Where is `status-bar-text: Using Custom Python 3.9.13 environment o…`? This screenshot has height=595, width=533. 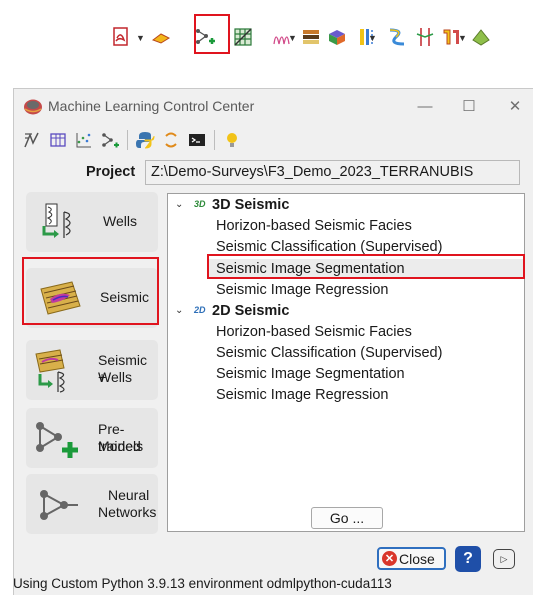 status-bar-text: Using Custom Python 3.9.13 environment o… is located at coordinates (202, 583).